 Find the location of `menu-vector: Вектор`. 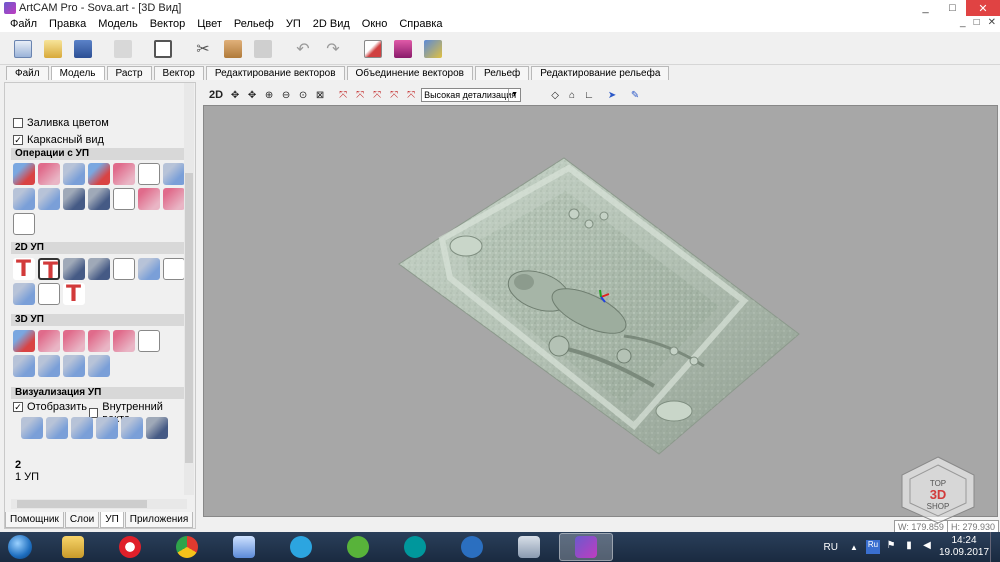

menu-vector: Вектор is located at coordinates (168, 24).